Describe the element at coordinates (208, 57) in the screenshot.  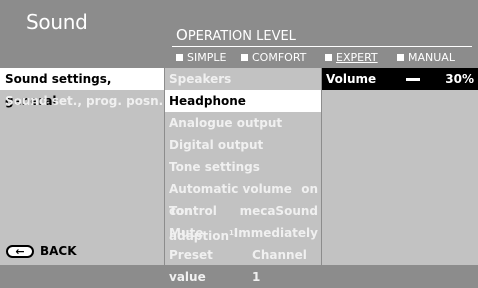
I see `mode-simple: SIMPLE` at that location.